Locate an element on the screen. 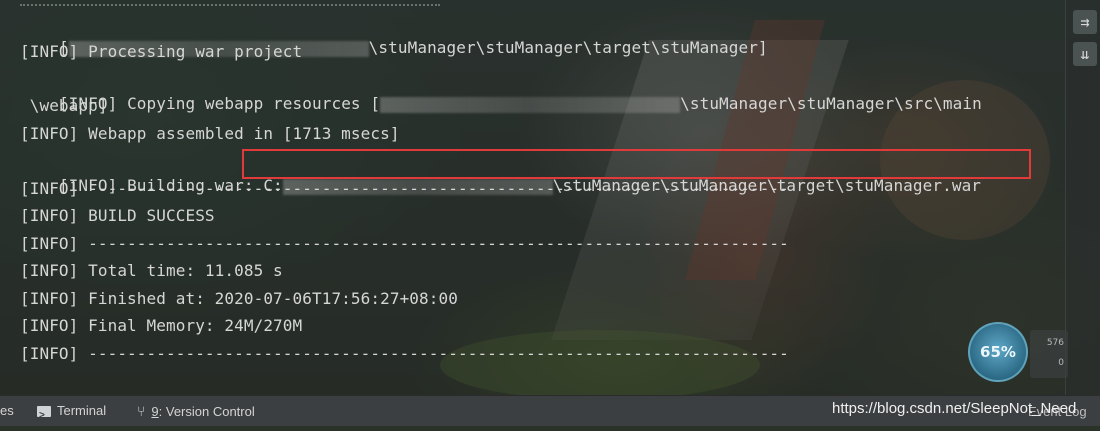 Image resolution: width=1100 pixels, height=431 pixels. tool-window-tab-partial: es is located at coordinates (7, 411).